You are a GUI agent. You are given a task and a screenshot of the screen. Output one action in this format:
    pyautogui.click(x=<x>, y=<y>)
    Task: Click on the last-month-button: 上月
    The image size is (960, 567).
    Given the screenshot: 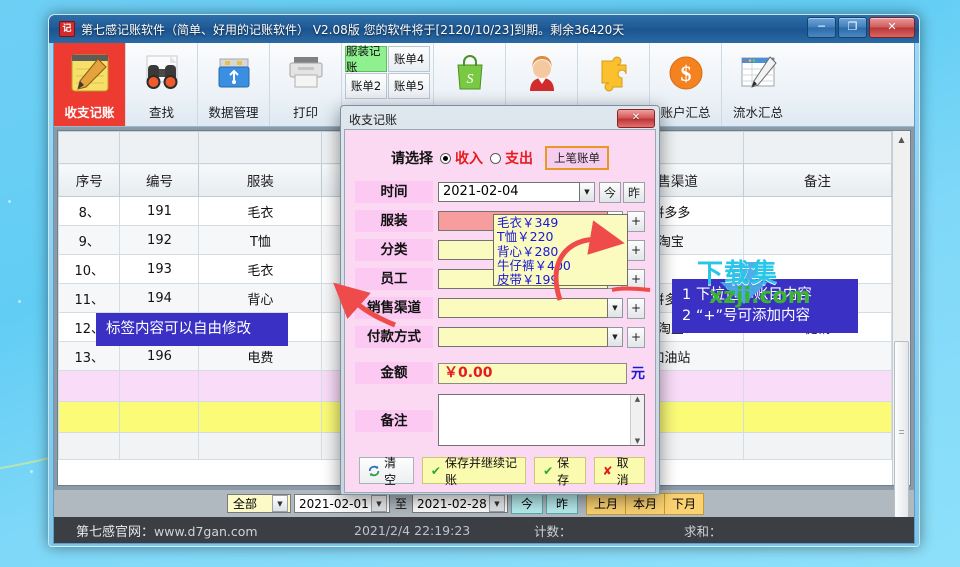 What is the action you would take?
    pyautogui.click(x=606, y=503)
    